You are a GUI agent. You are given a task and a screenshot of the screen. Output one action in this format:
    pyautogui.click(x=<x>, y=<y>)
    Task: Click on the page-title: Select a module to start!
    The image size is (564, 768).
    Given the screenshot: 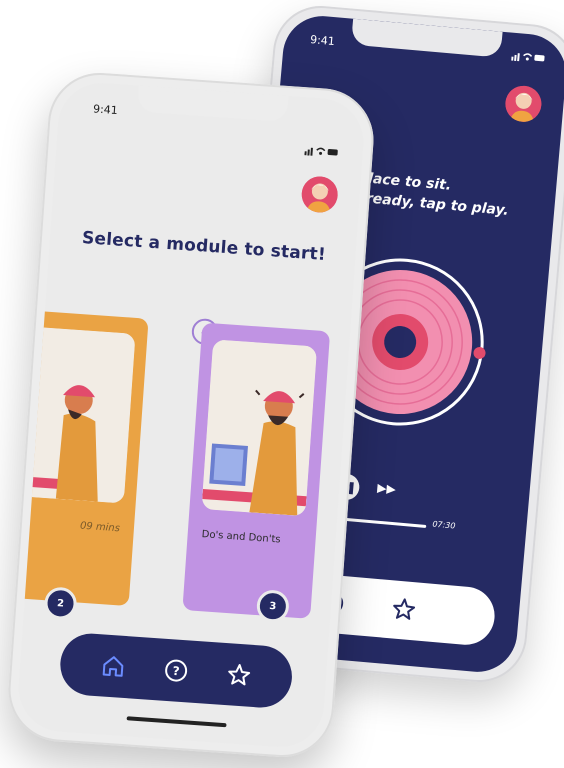 What is the action you would take?
    pyautogui.click(x=204, y=246)
    